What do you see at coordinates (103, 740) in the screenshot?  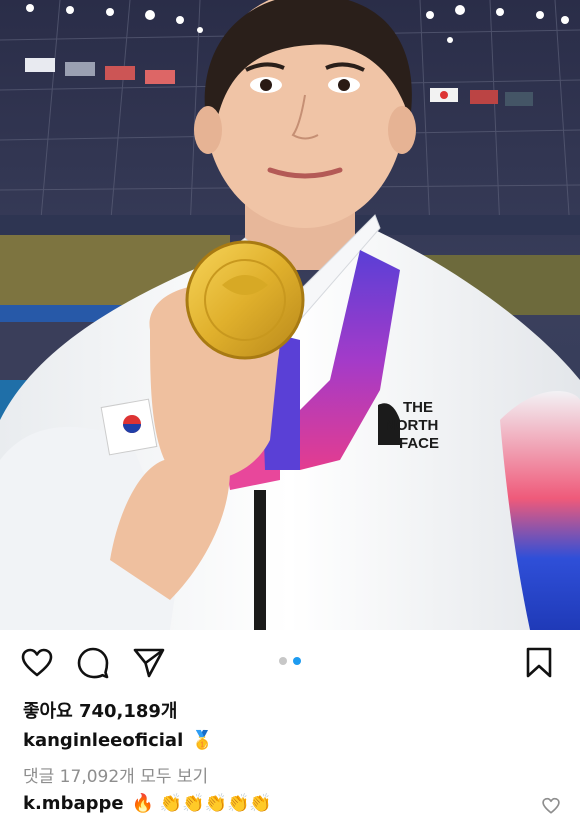 I see `caption-username: kanginleeoficial` at bounding box center [103, 740].